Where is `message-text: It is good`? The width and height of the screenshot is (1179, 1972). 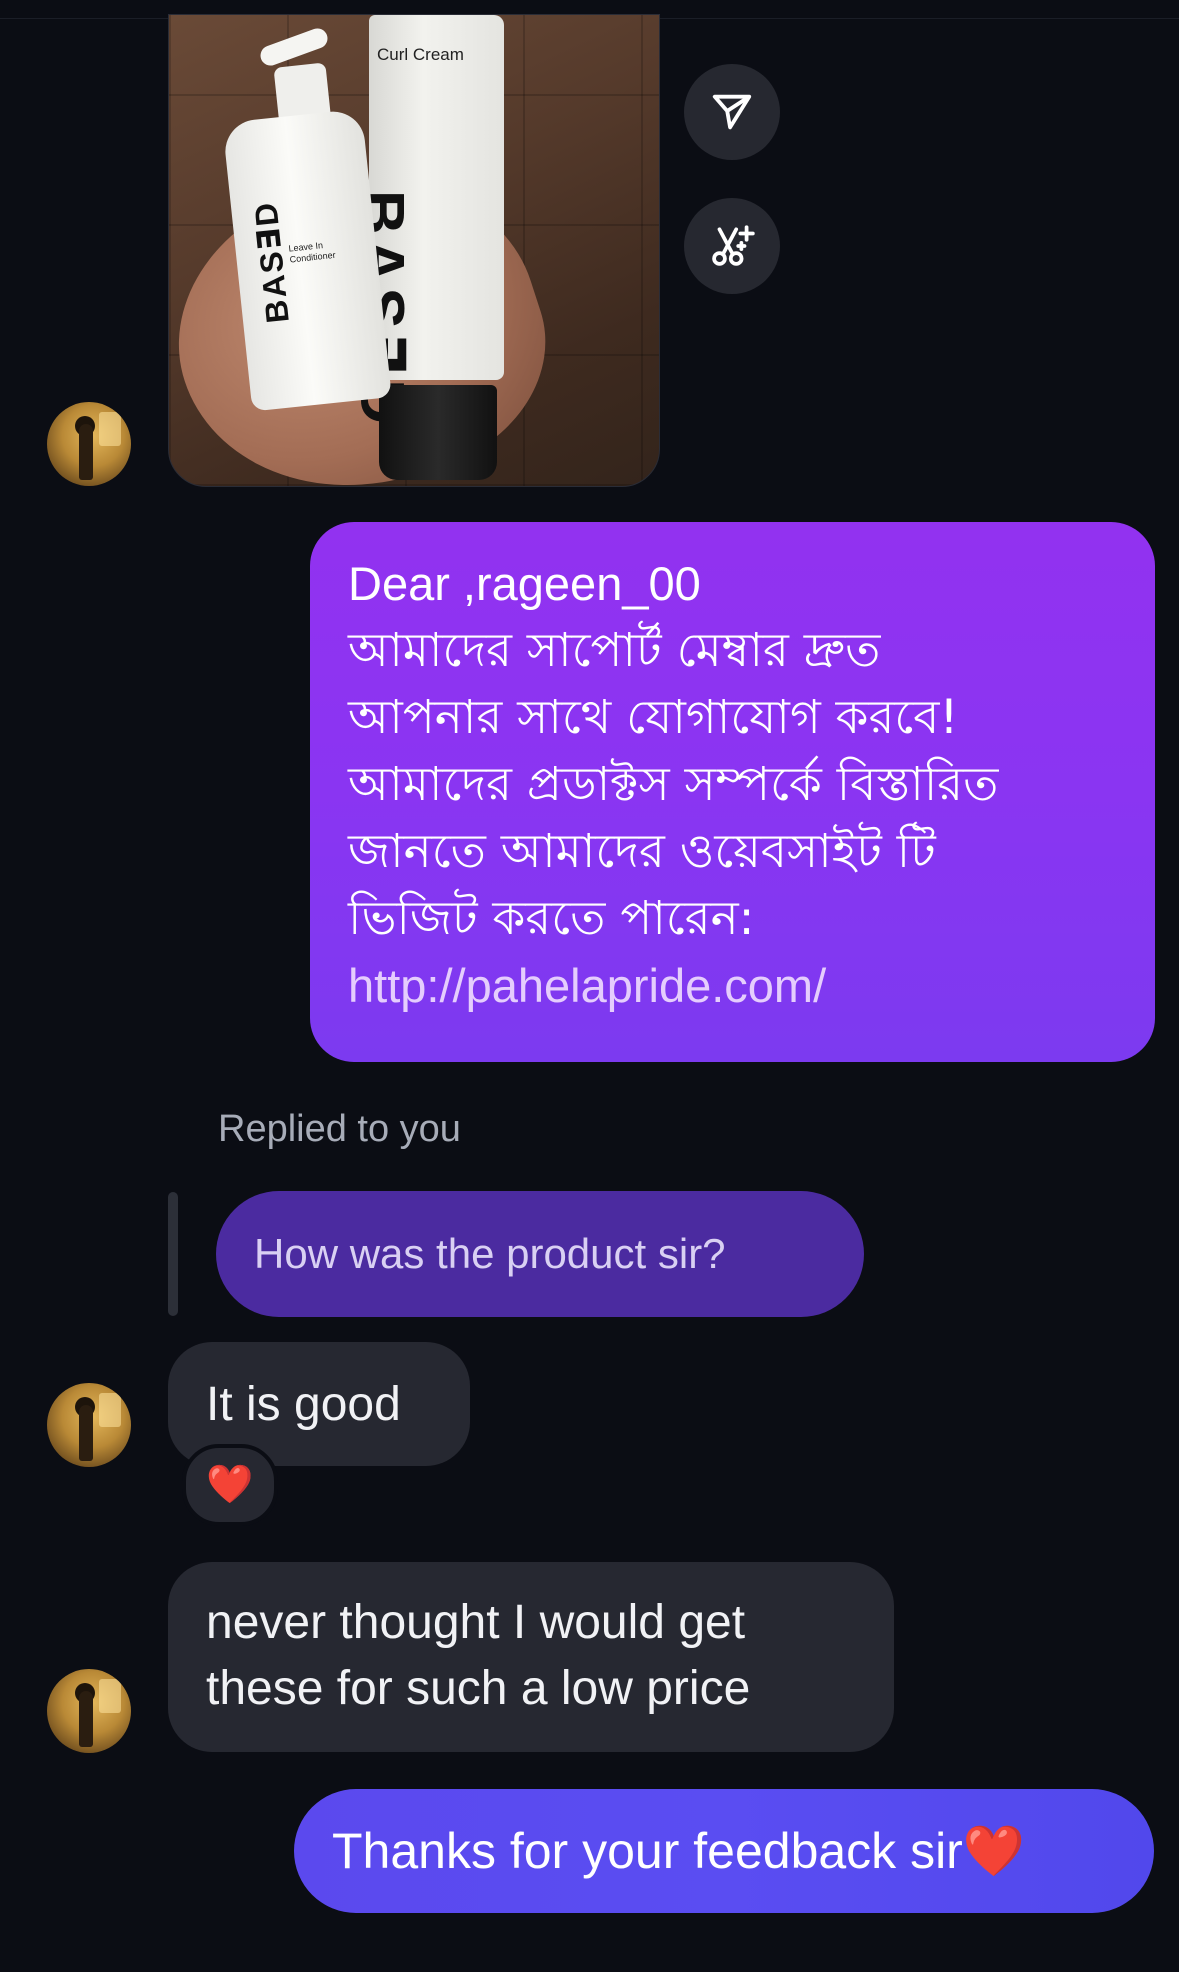 message-text: It is good is located at coordinates (303, 1404).